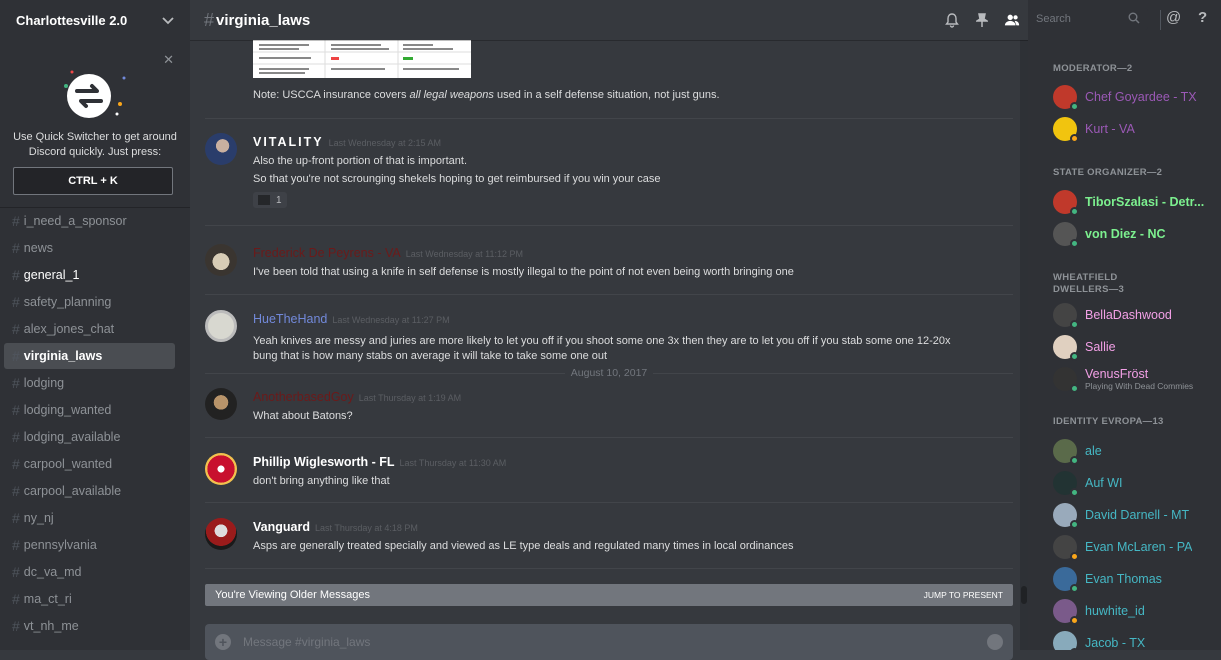  I want to click on channel-item: # general_1, so click(89, 275).